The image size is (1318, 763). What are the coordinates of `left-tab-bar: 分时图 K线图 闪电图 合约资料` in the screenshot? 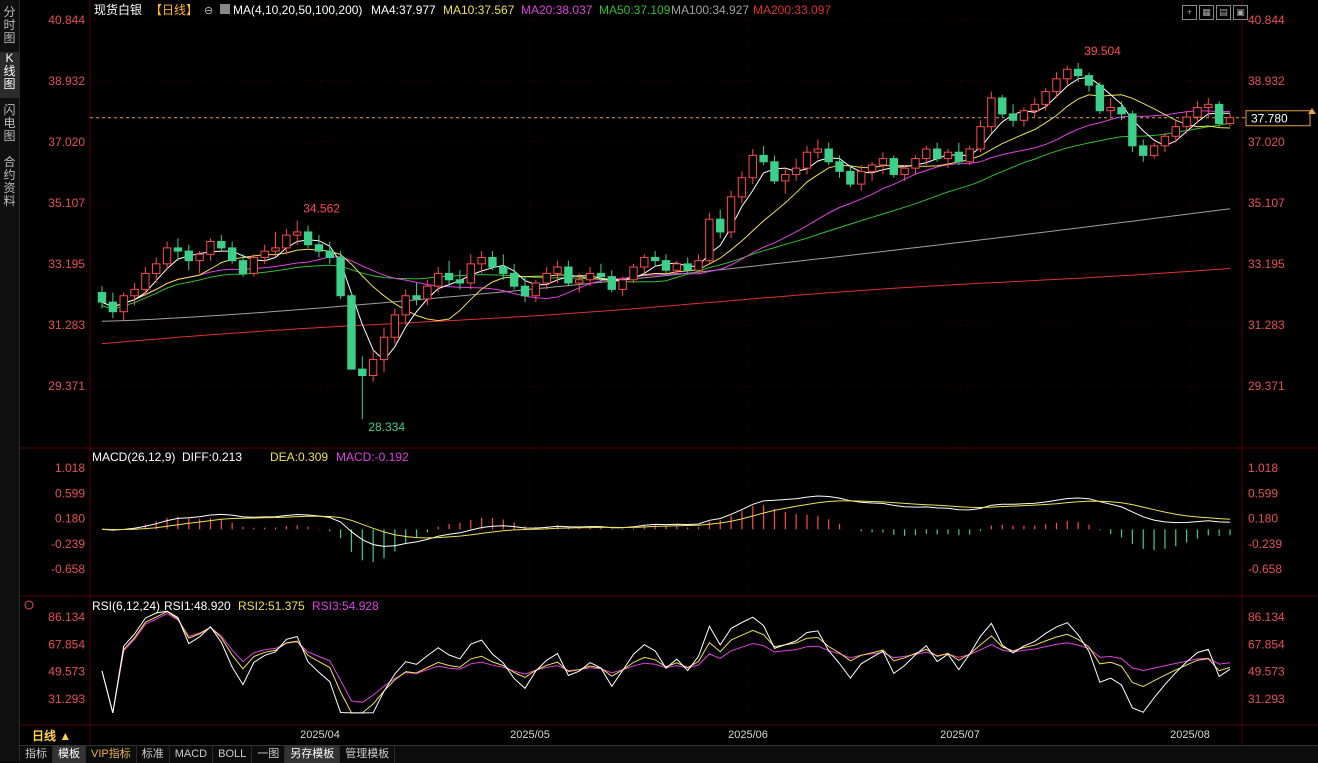 It's located at (10, 381).